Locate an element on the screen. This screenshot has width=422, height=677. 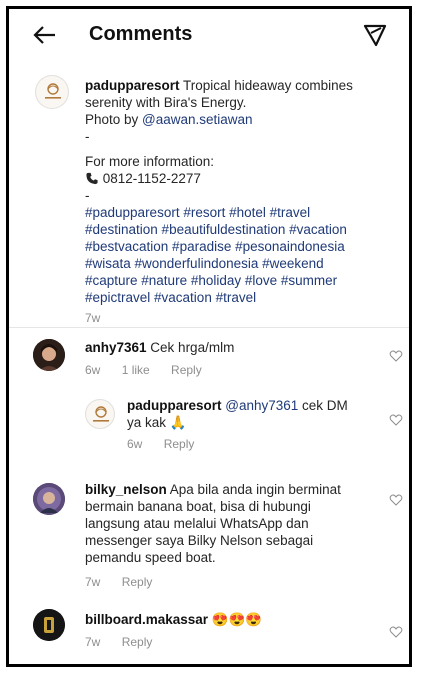
comment-username: padupparesort is located at coordinates (174, 405).